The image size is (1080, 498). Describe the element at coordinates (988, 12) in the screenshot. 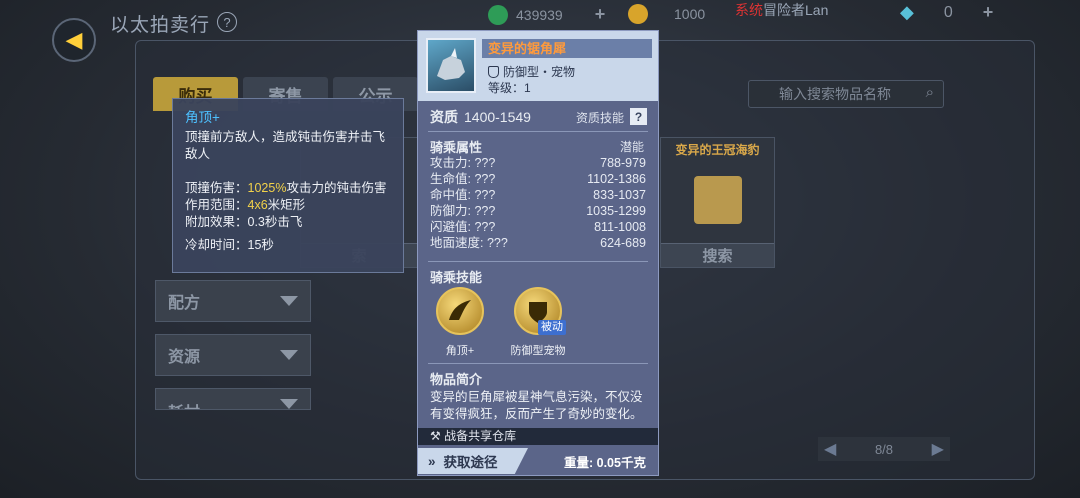

I see `add-currency-3-button: +` at that location.